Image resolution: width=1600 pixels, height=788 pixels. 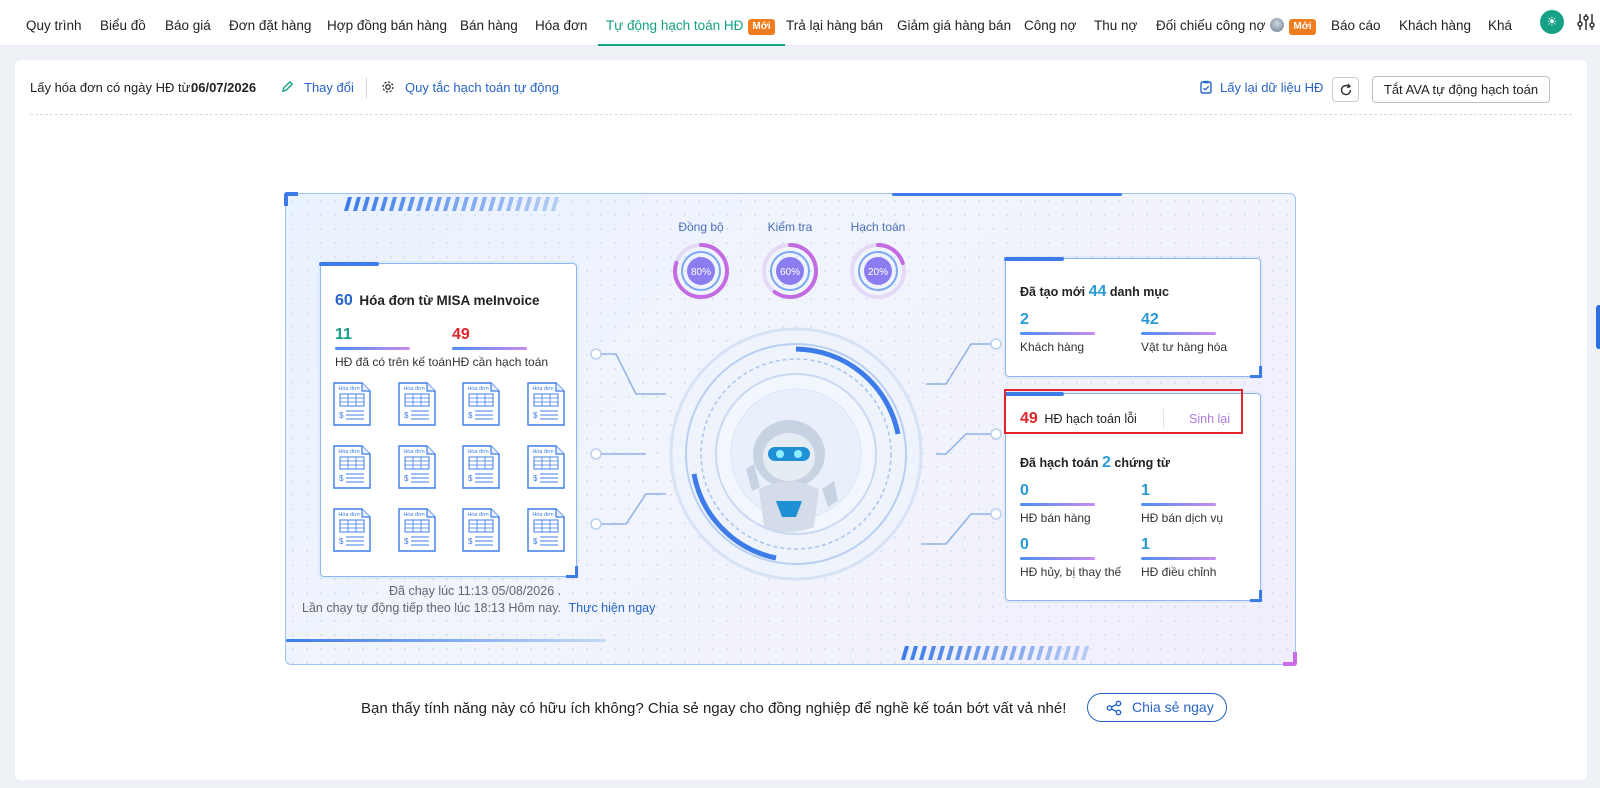 I want to click on nav-item-reconcile: Đối chiếu công nợ Mới, so click(x=1236, y=23).